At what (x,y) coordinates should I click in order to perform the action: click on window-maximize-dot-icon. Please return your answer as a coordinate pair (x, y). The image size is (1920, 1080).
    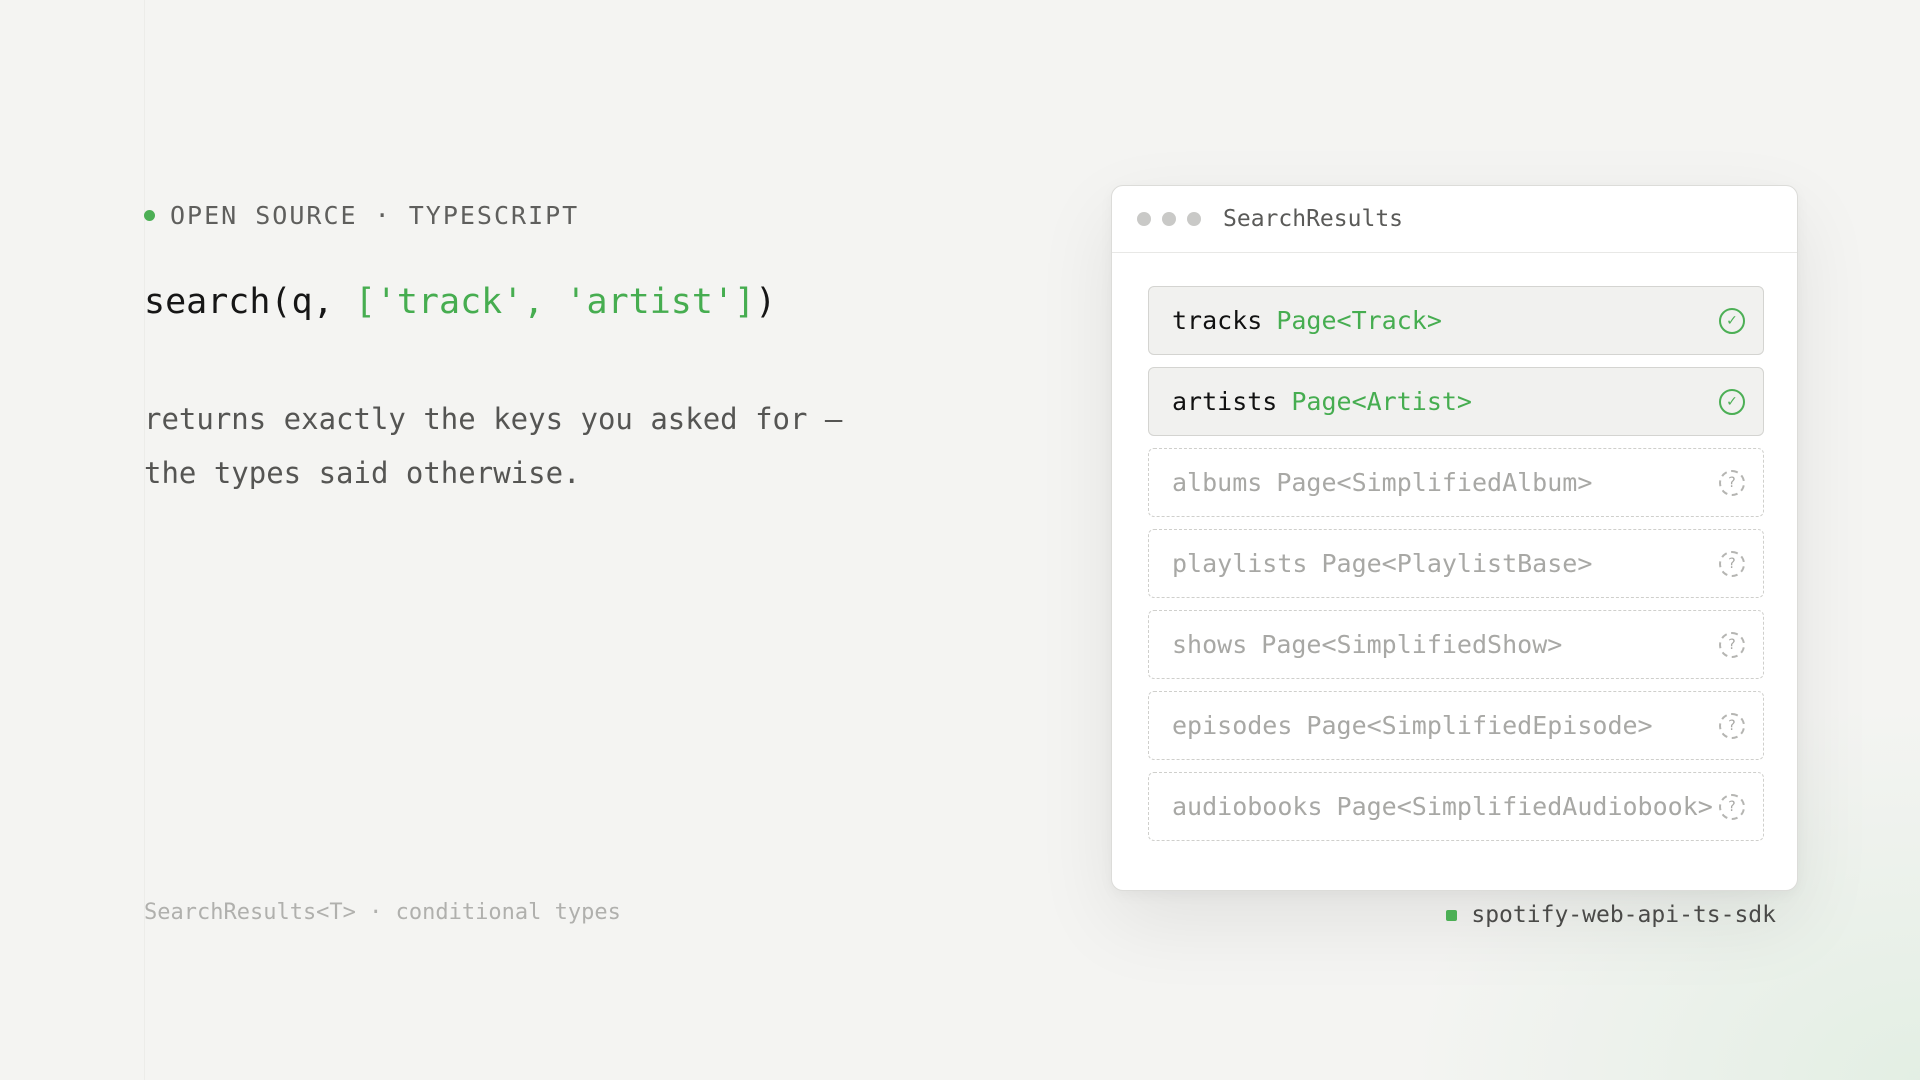
    Looking at the image, I should click on (1194, 219).